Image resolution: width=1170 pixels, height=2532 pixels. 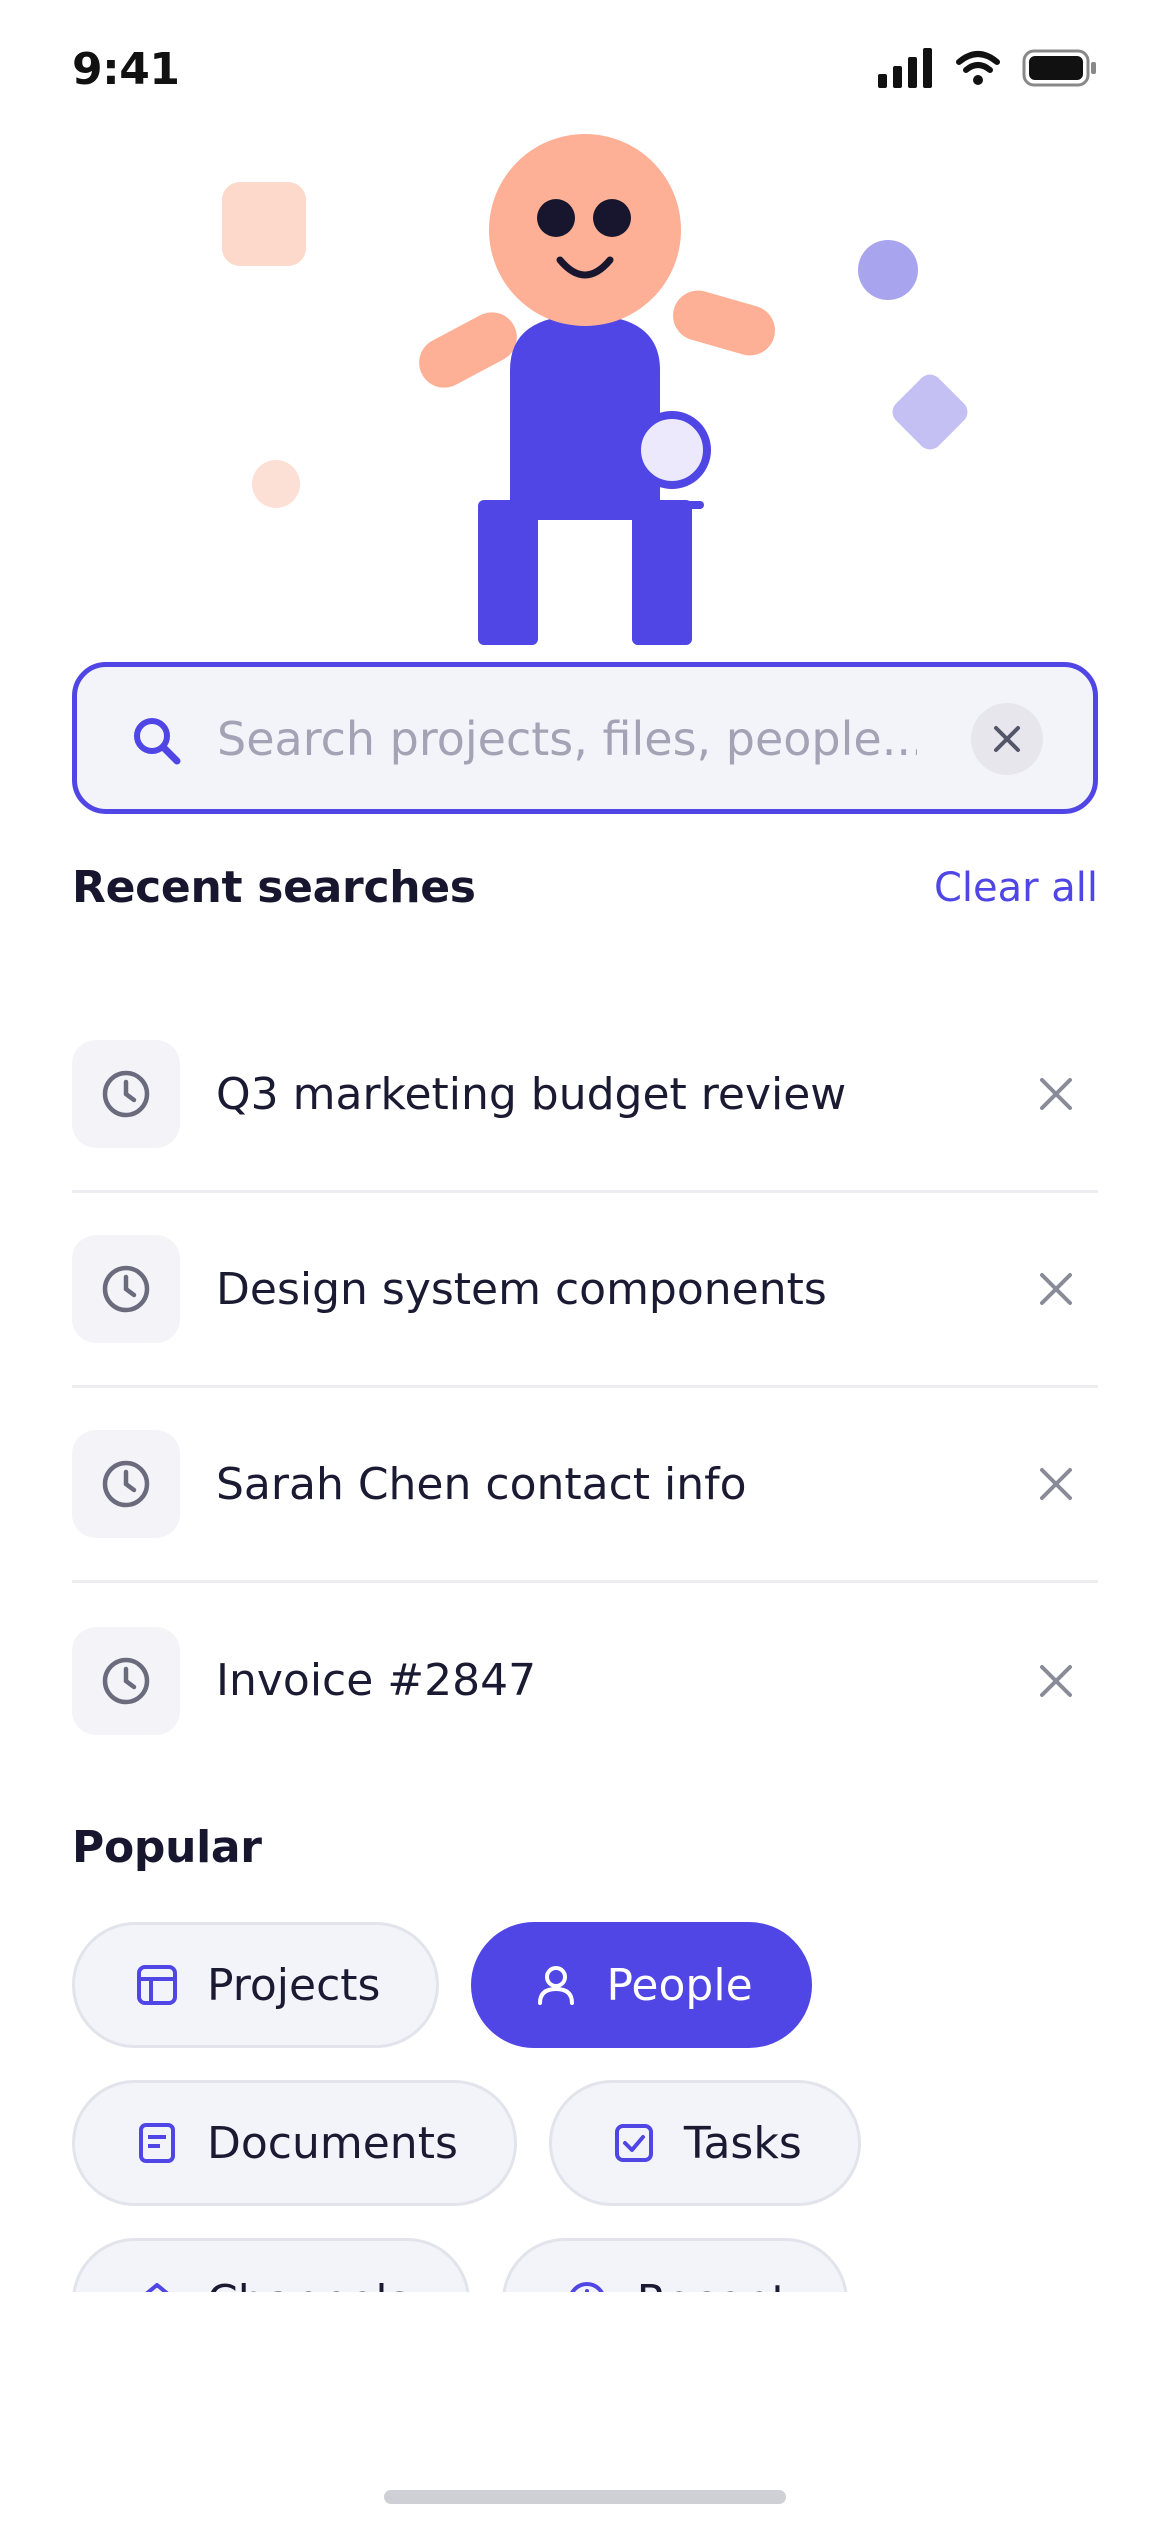 I want to click on layout-icon, so click(x=157, y=1985).